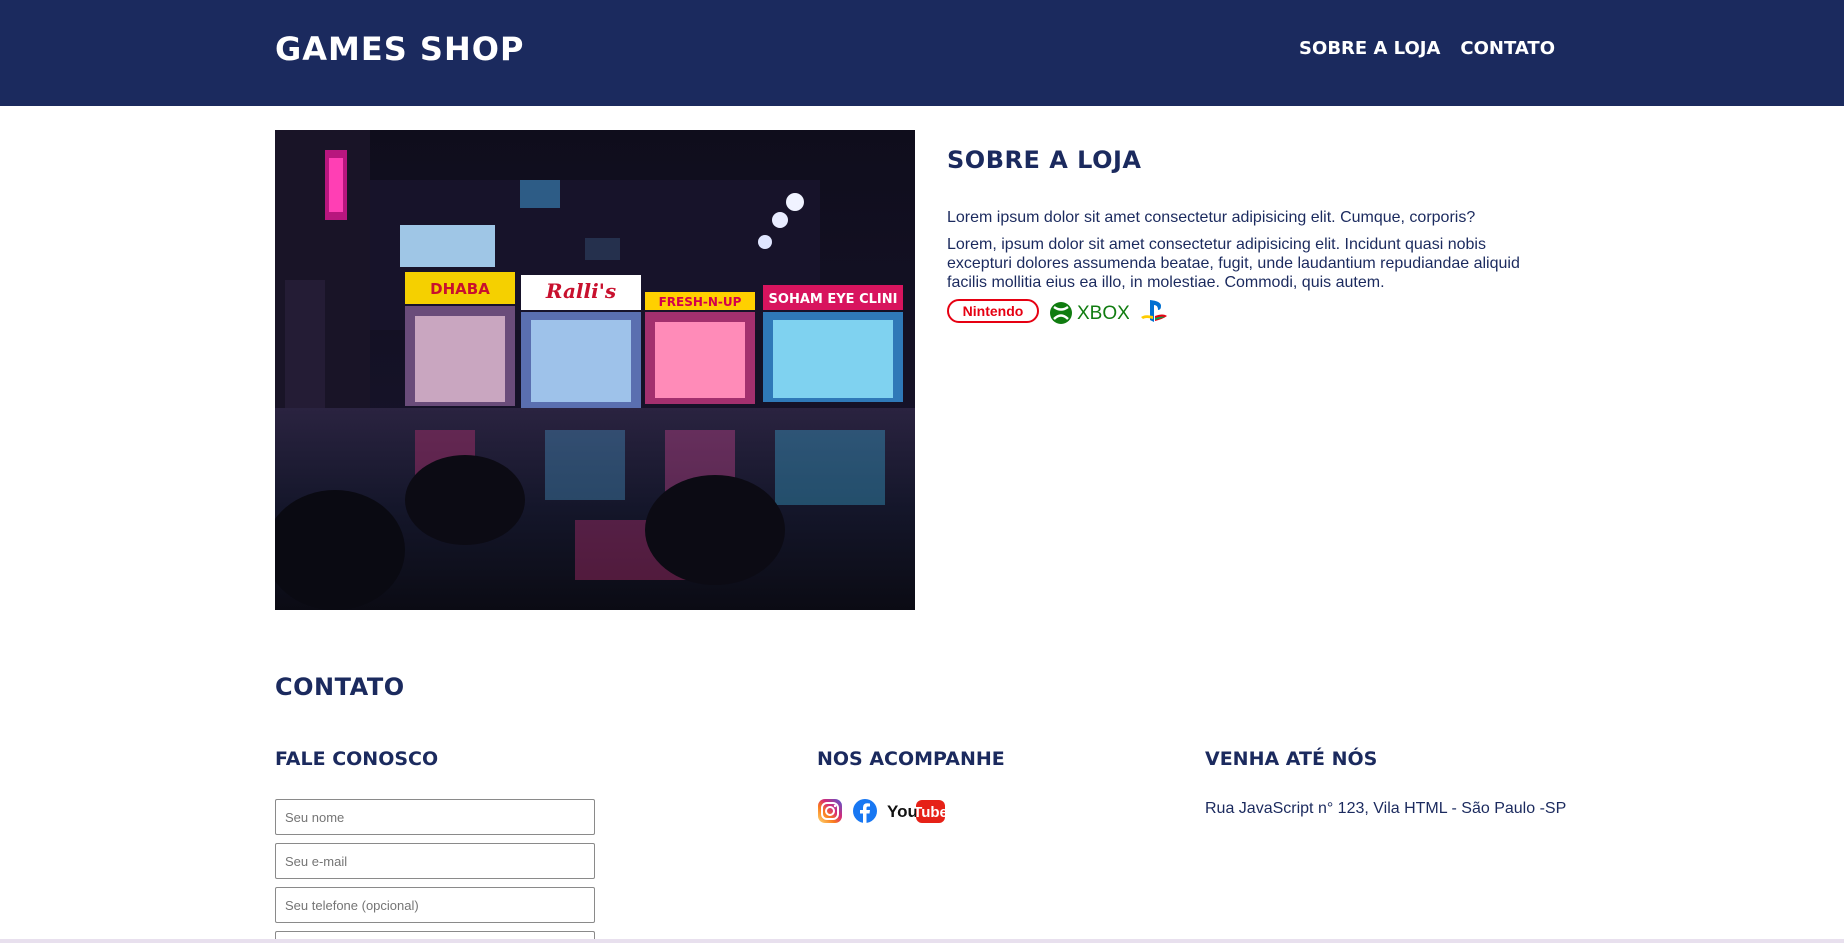 The height and width of the screenshot is (943, 1844). I want to click on nav-link-contato: CONTATO, so click(1507, 48).